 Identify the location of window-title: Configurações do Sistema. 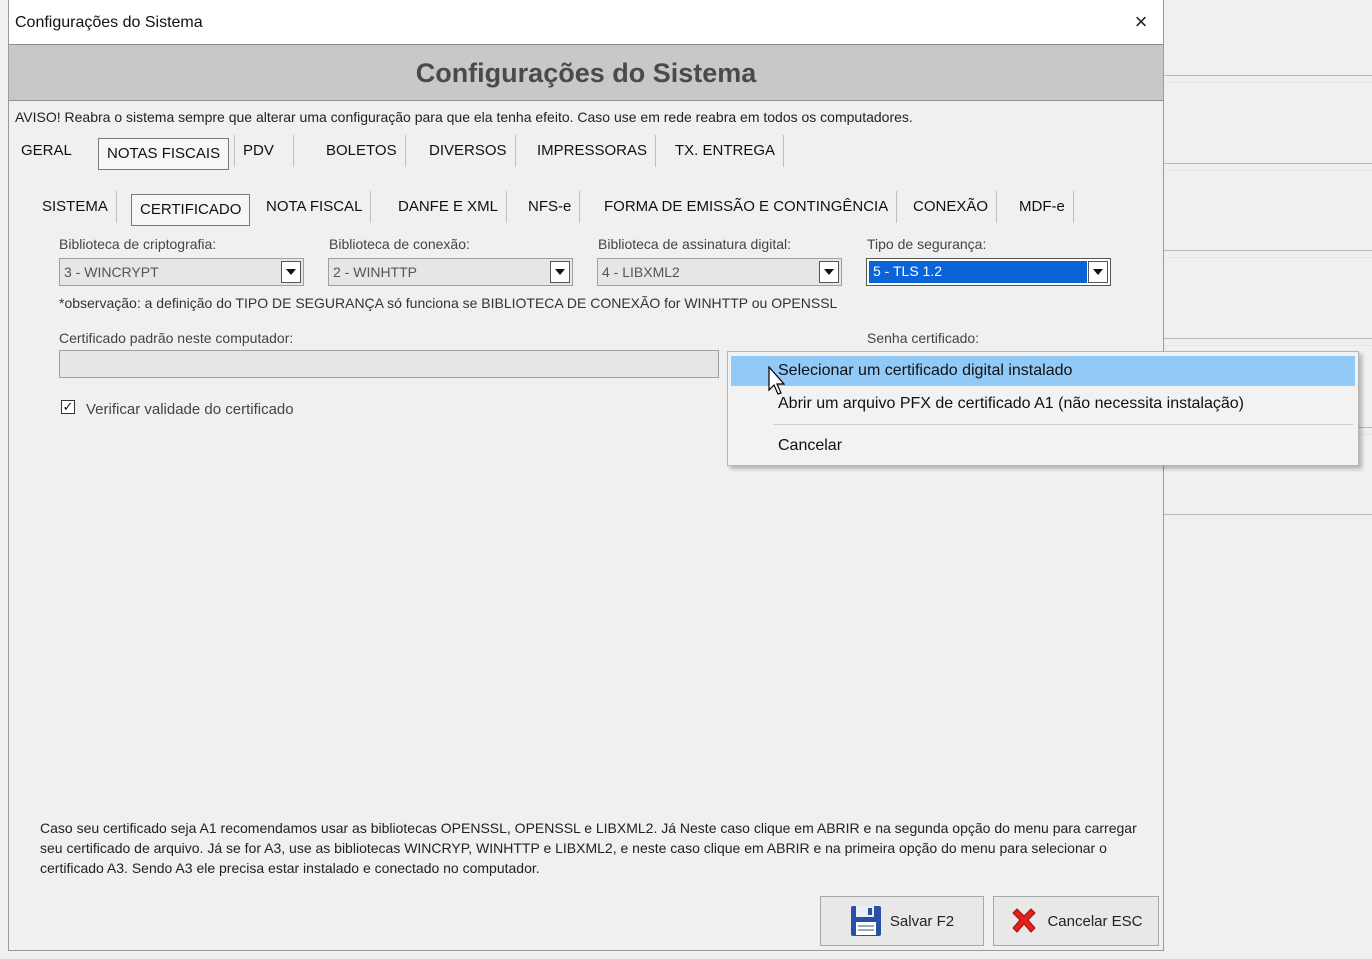
(109, 22).